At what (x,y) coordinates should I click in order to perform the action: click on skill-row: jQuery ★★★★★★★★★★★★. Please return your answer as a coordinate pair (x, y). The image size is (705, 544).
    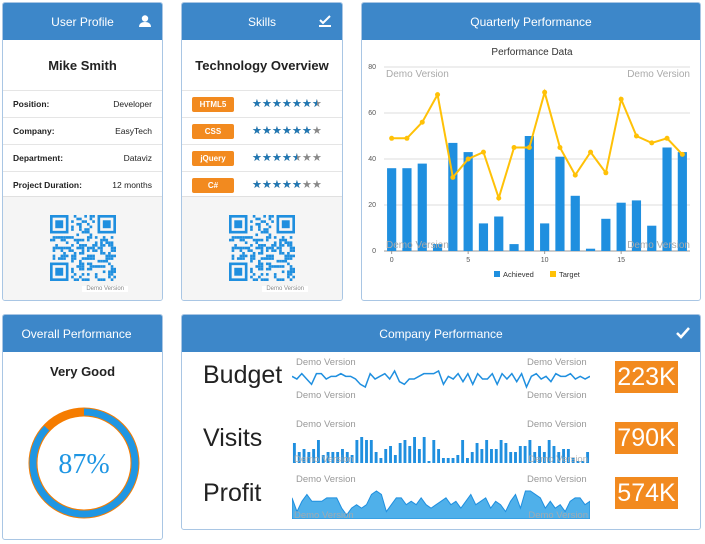
    Looking at the image, I should click on (262, 158).